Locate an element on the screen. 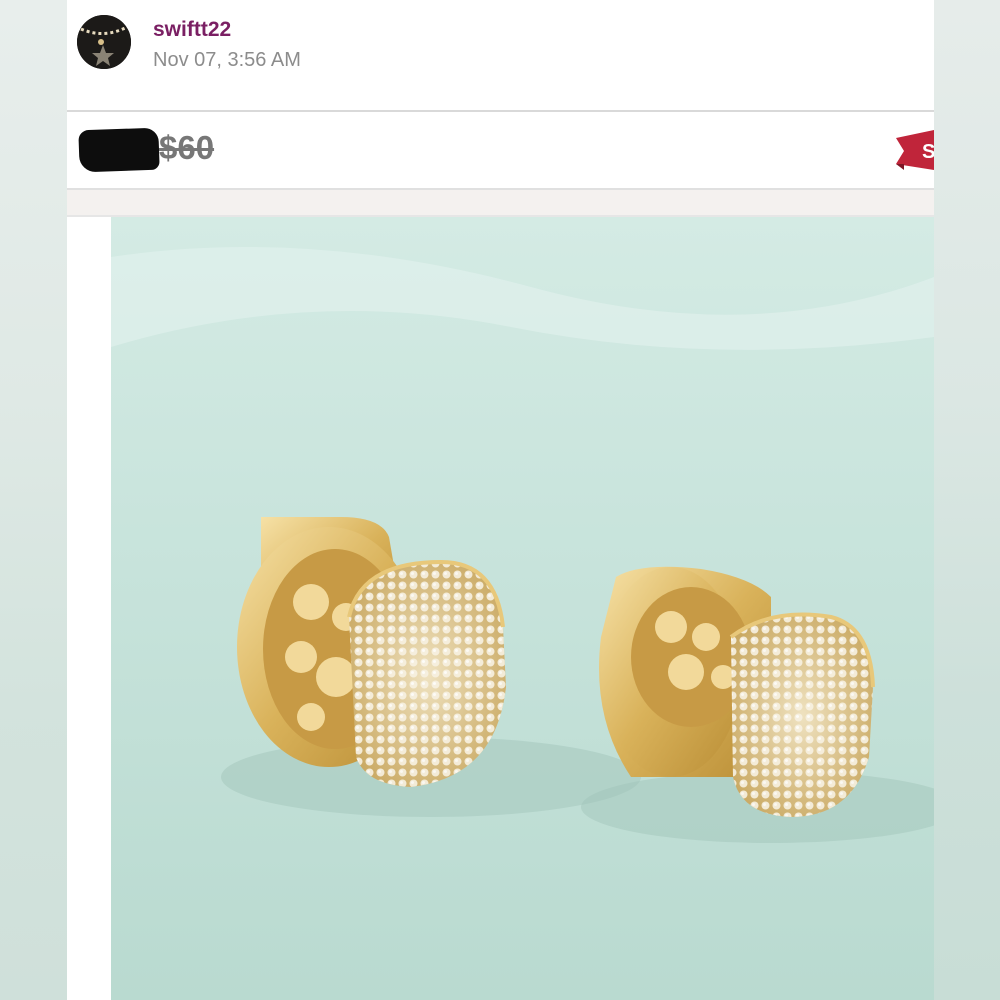 Image resolution: width=1000 pixels, height=1000 pixels. sale-tag-icon: S is located at coordinates (915, 150).